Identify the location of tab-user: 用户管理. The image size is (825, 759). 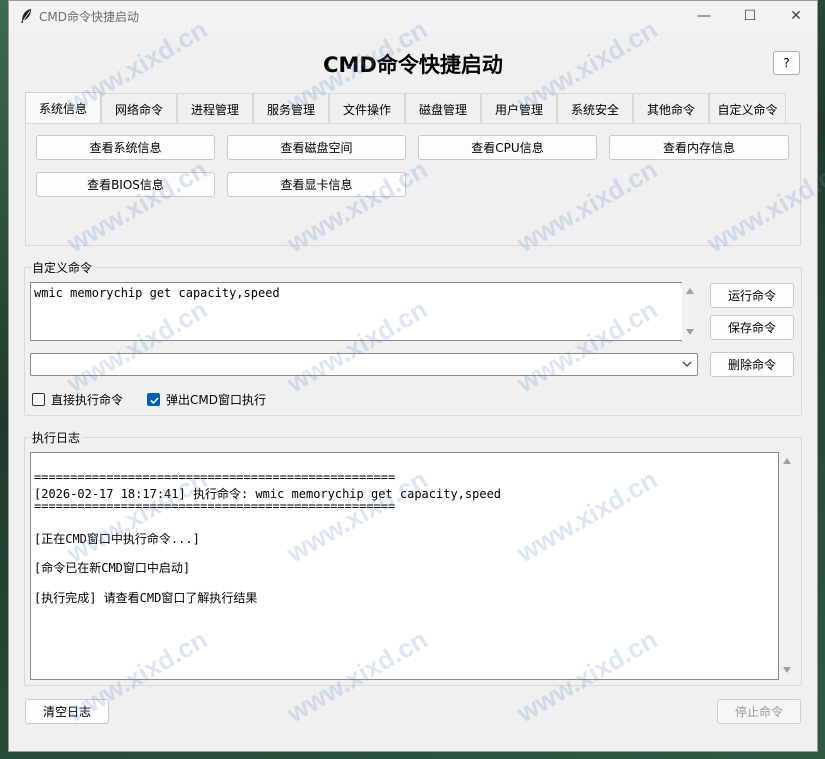
(519, 108).